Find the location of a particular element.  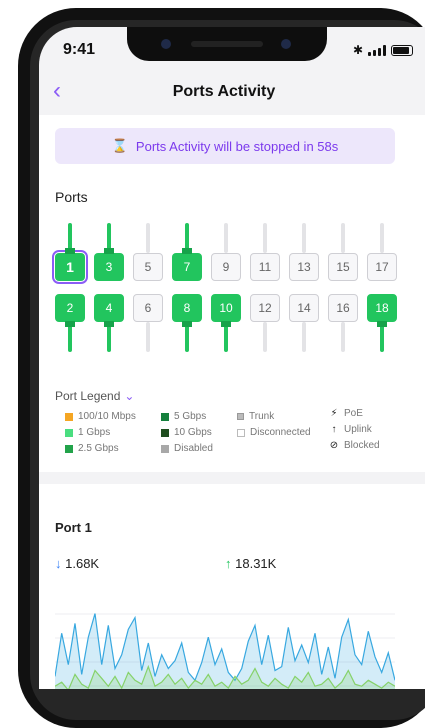

port-13: 13 is located at coordinates (304, 267).